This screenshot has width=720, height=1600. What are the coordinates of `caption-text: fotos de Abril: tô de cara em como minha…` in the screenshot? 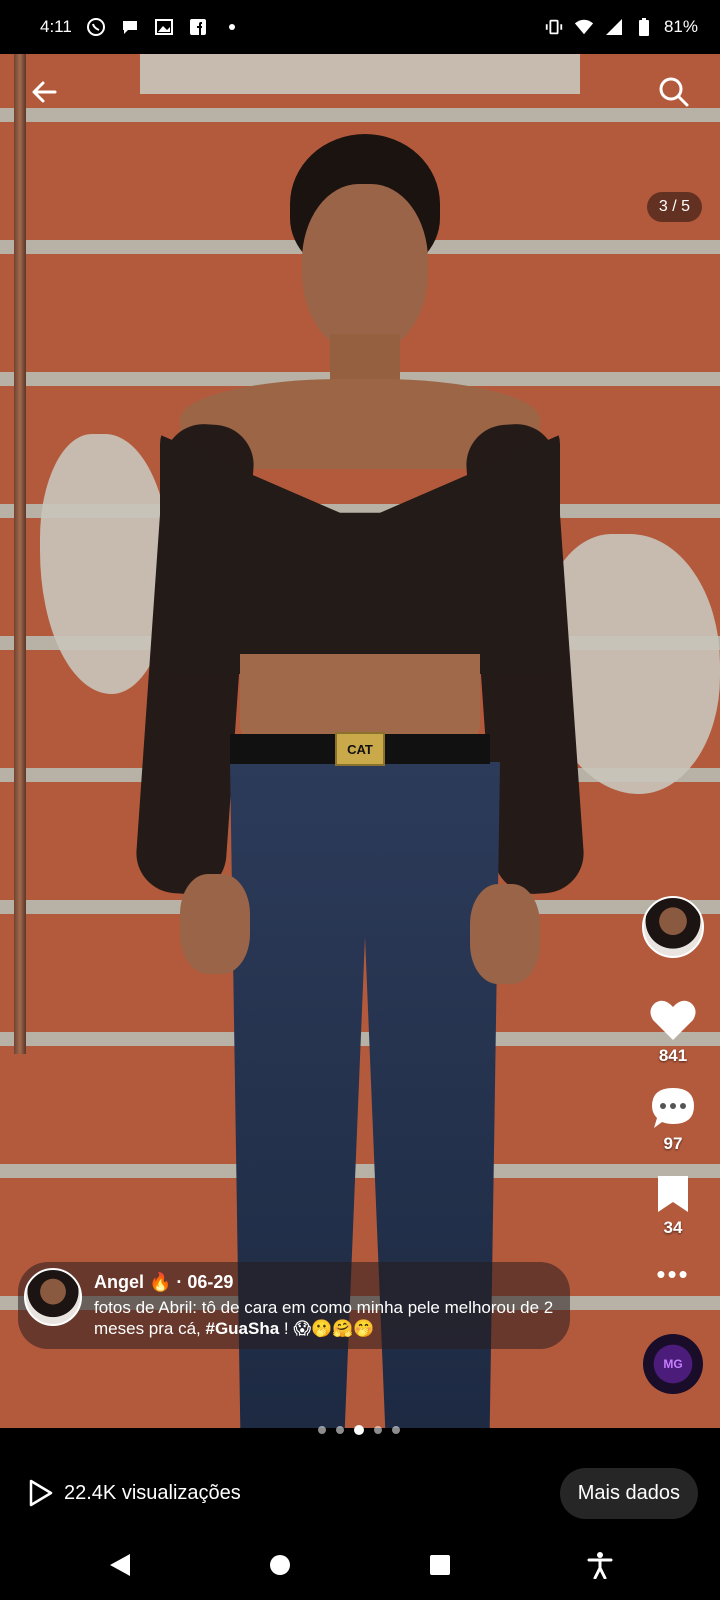 It's located at (326, 1318).